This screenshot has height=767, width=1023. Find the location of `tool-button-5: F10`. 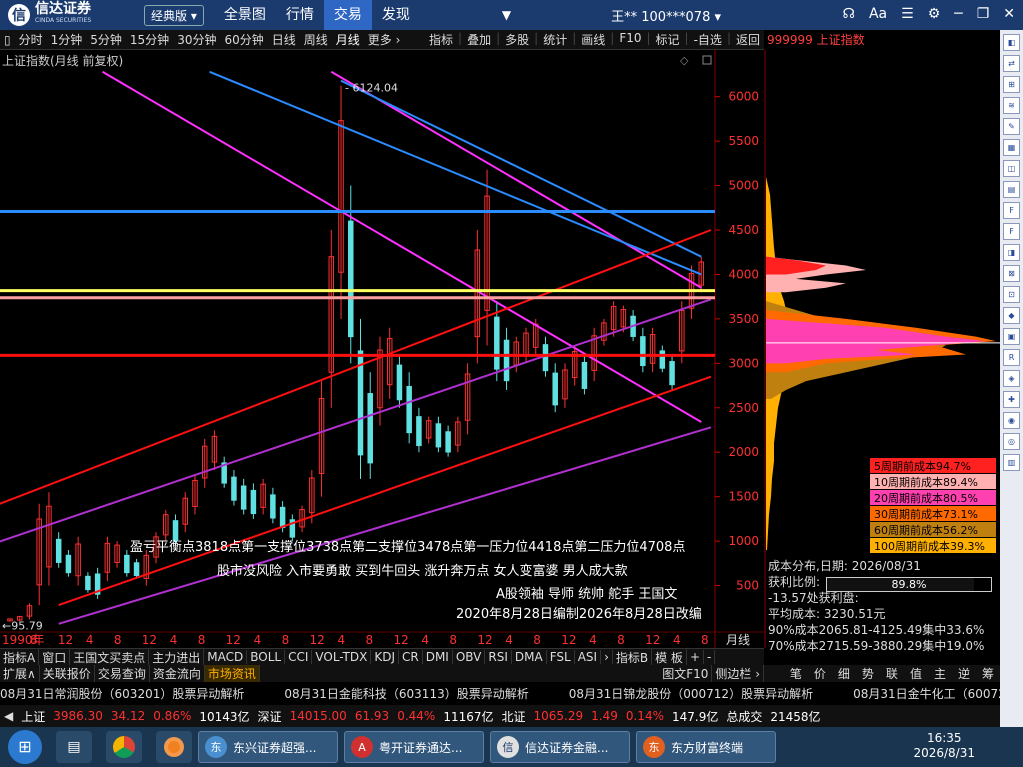

tool-button-5: F10 is located at coordinates (630, 39).